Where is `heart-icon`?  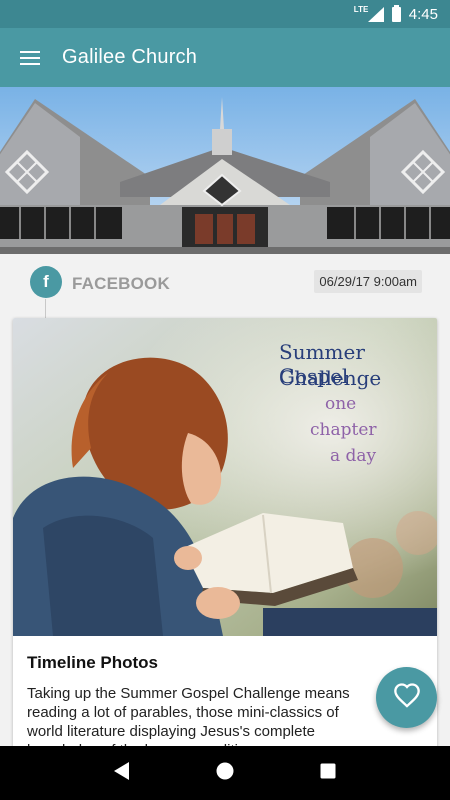
heart-icon is located at coordinates (407, 697).